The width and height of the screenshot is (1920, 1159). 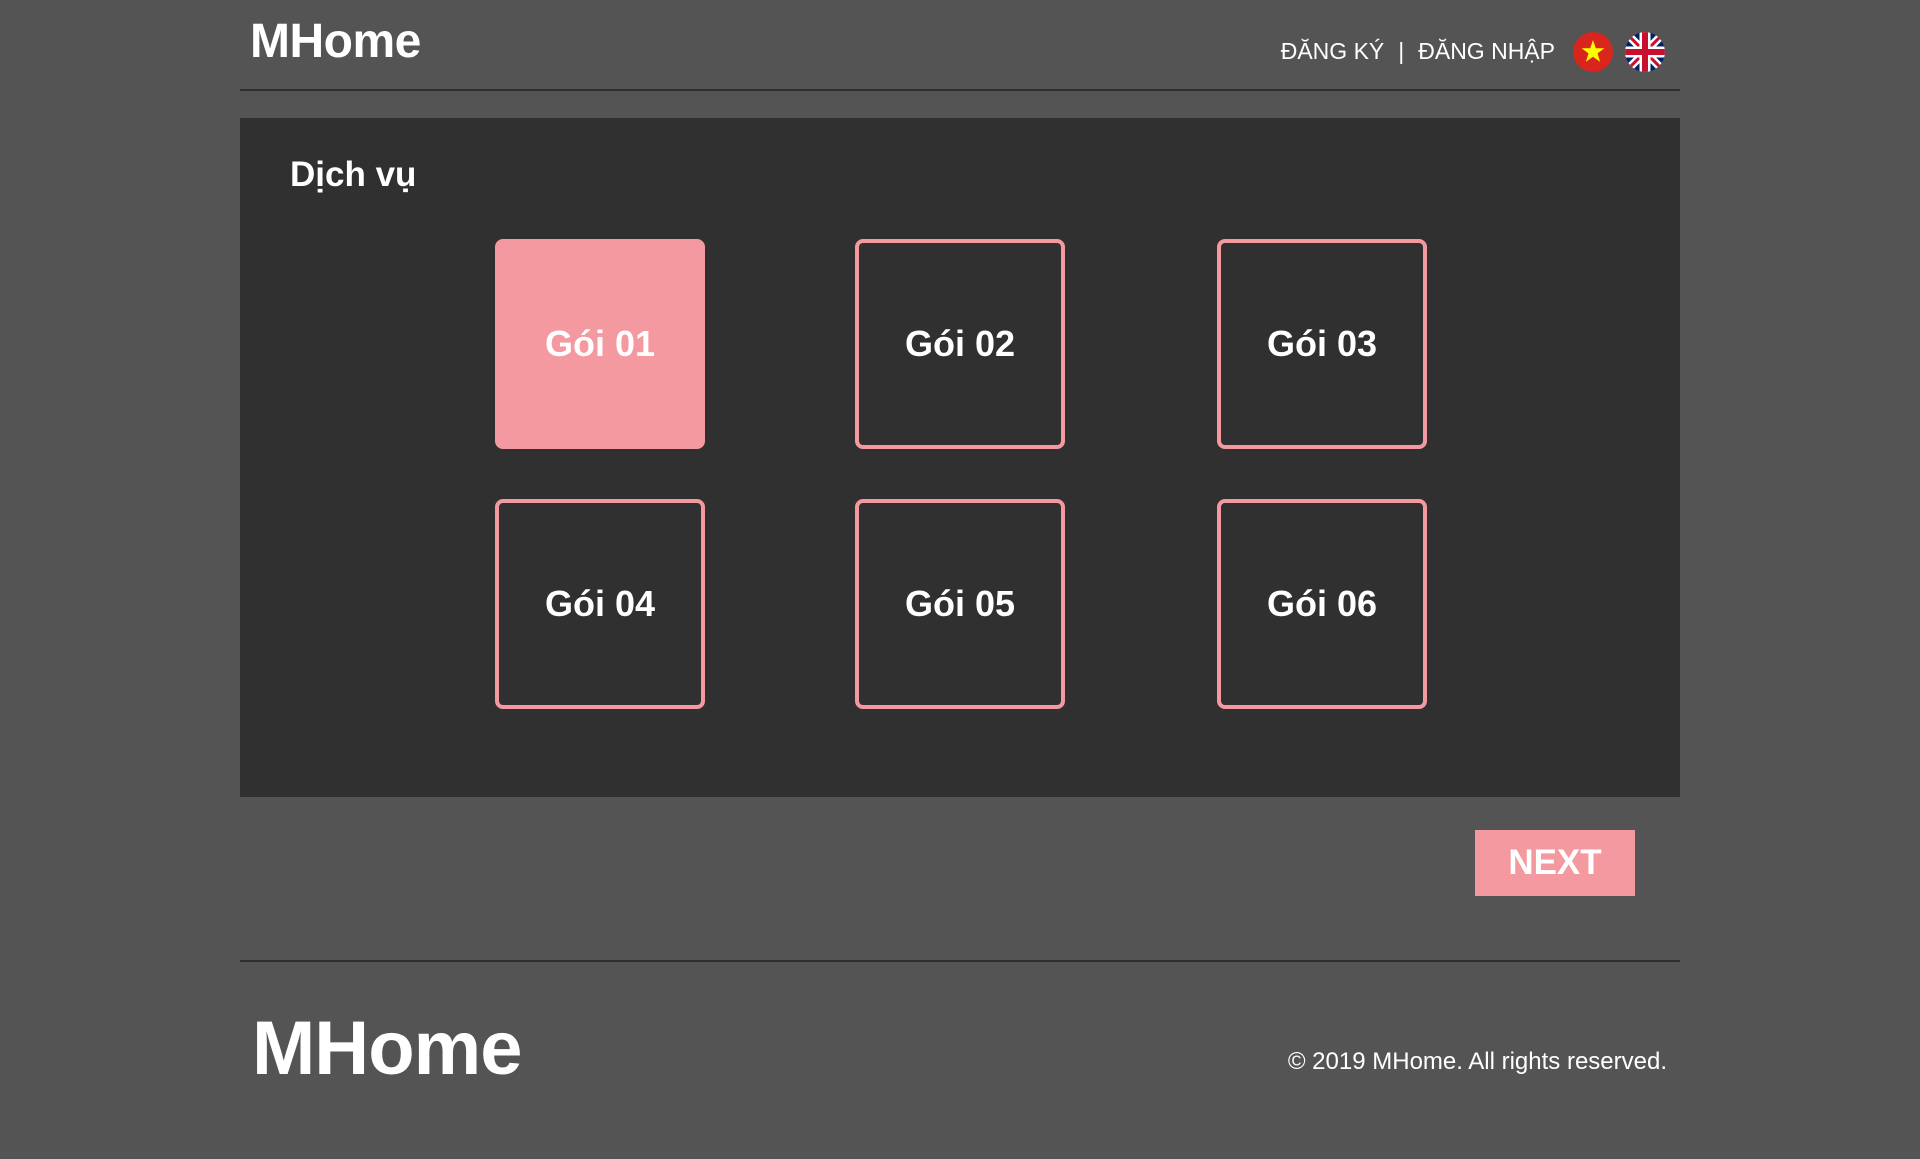 I want to click on auth-links: ĐĂNG KÝ | ĐĂNG NHẬP, so click(x=1418, y=51).